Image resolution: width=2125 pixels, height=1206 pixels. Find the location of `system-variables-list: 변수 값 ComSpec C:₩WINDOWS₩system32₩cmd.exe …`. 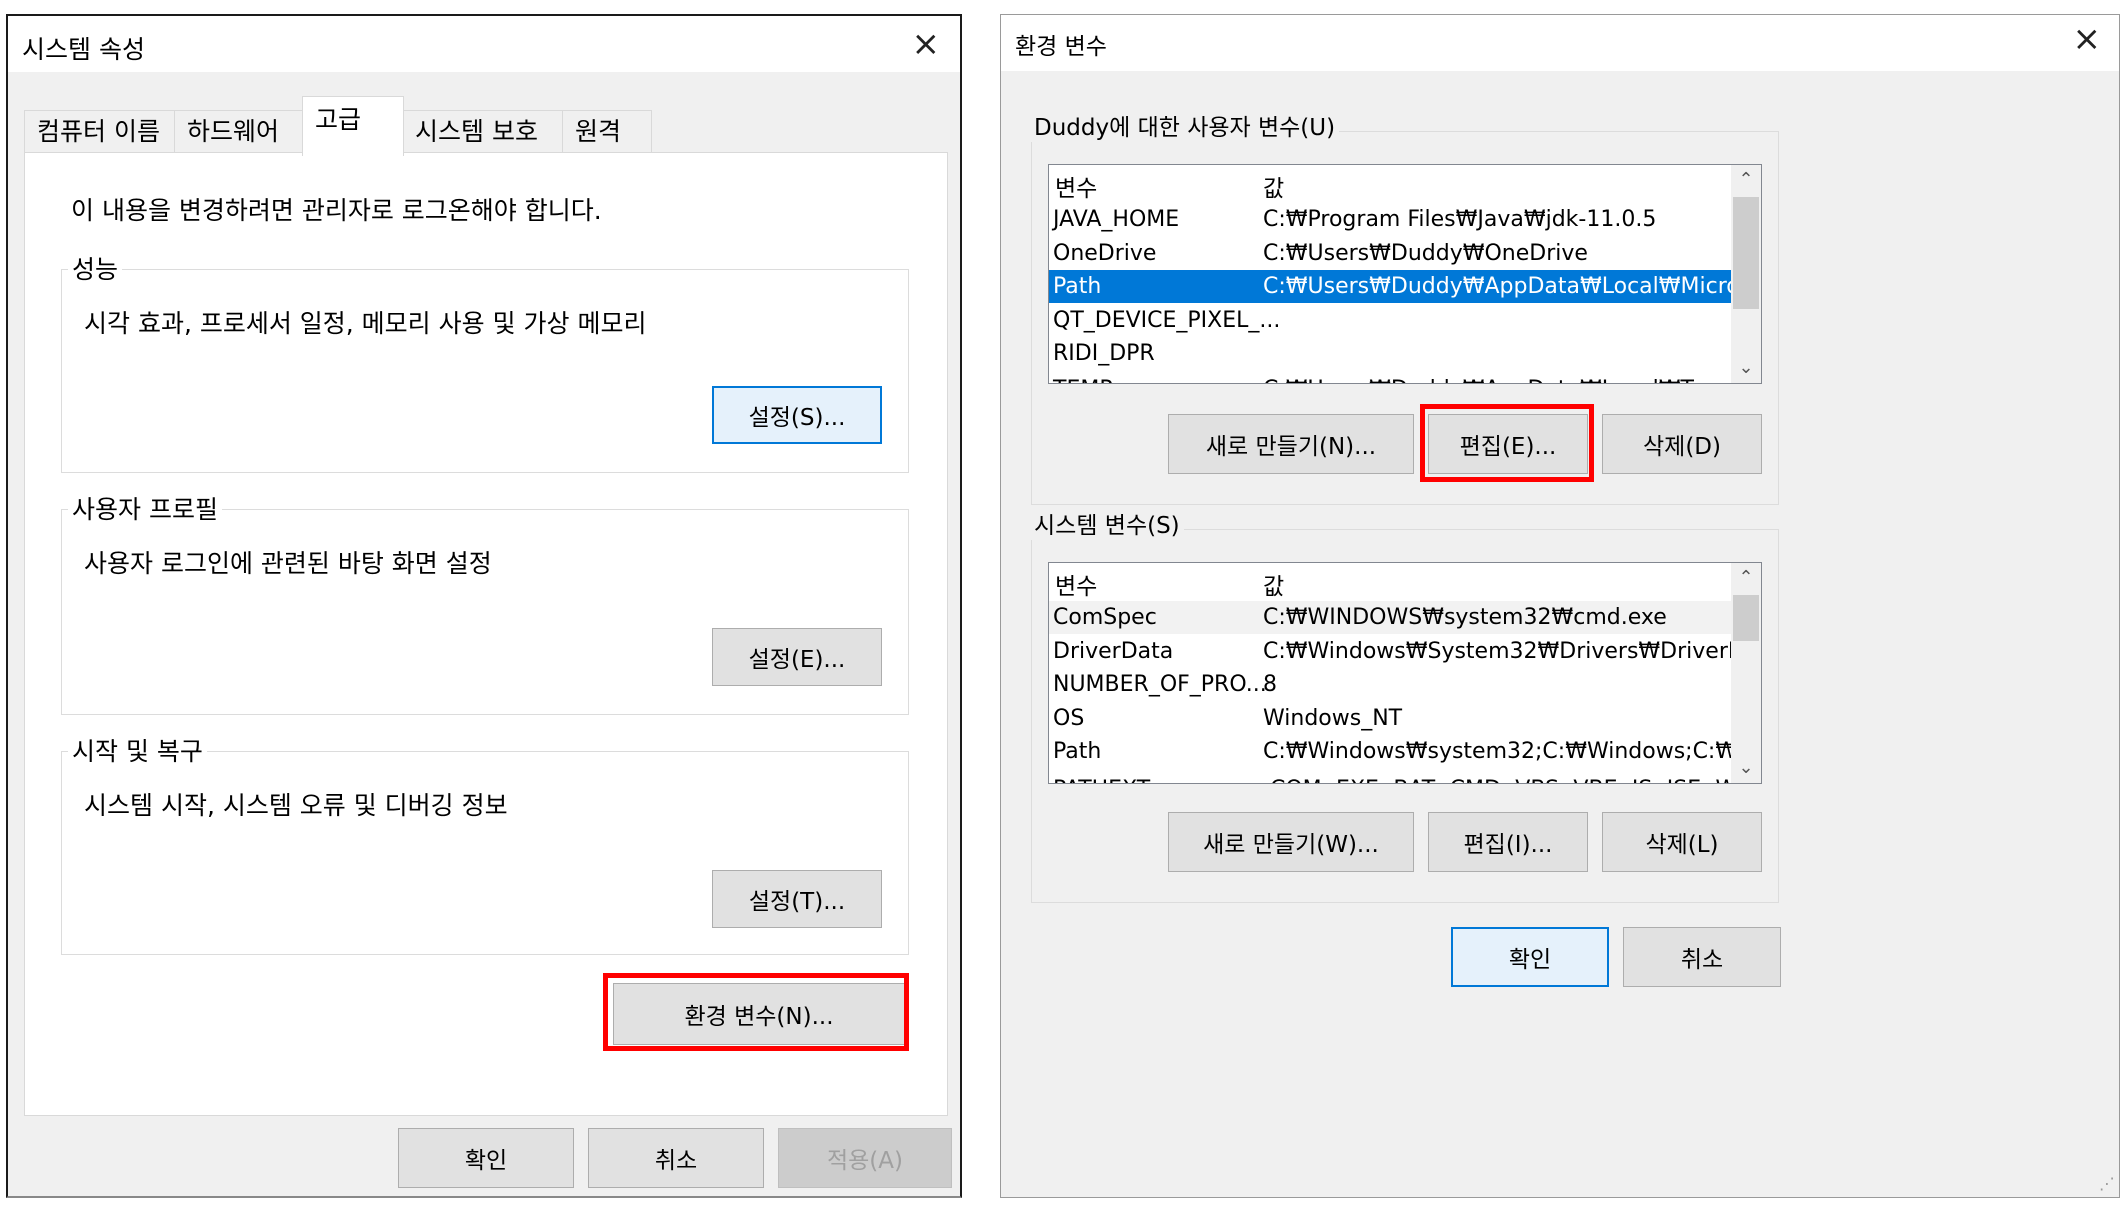

system-variables-list: 변수 값 ComSpec C:₩WINDOWS₩system32₩cmd.exe … is located at coordinates (1405, 673).